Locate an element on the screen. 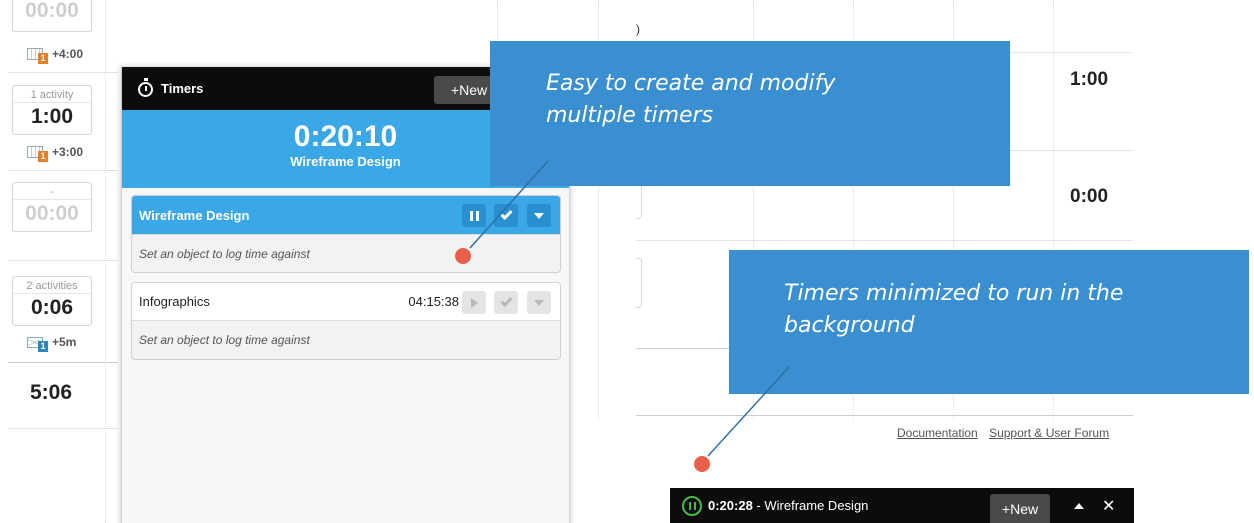  callout-leader-lines is located at coordinates (629, 308).